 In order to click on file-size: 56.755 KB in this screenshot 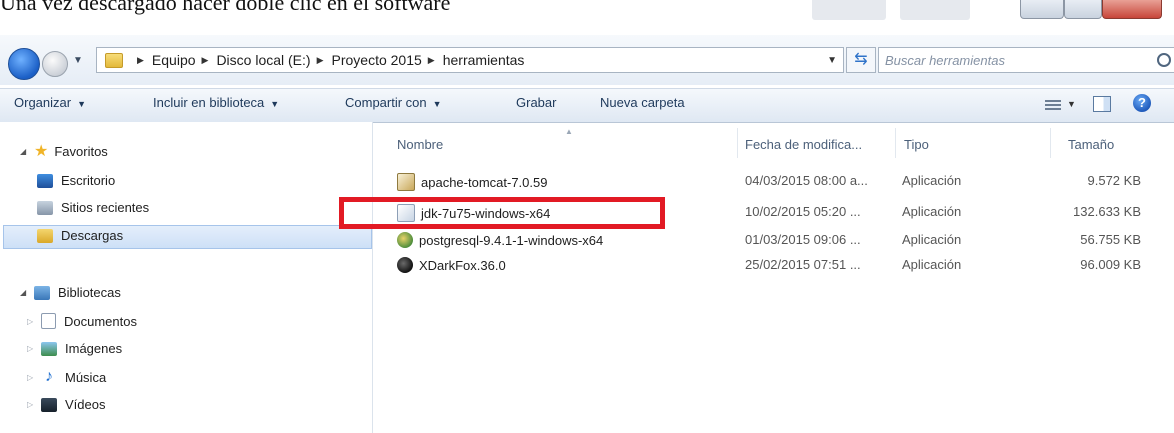, I will do `click(1110, 239)`.